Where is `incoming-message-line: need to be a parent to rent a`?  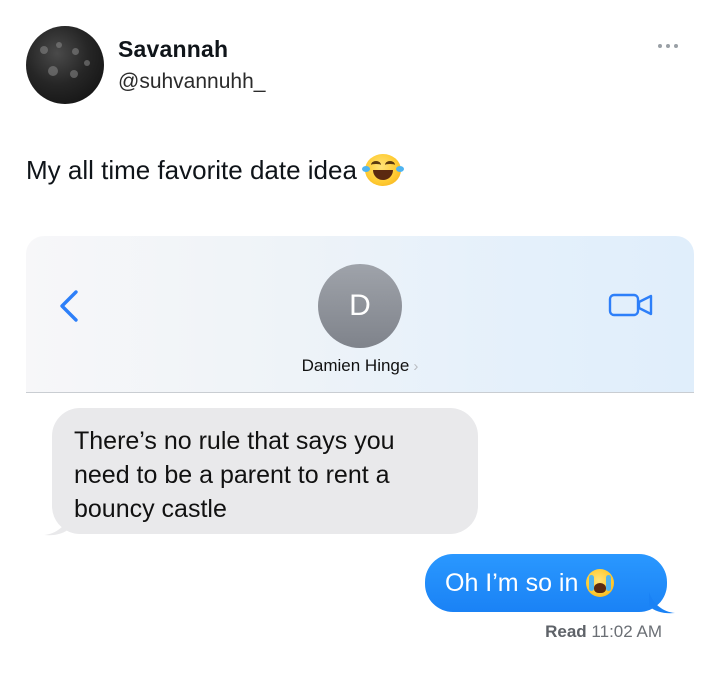
incoming-message-line: need to be a parent to rent a is located at coordinates (232, 475).